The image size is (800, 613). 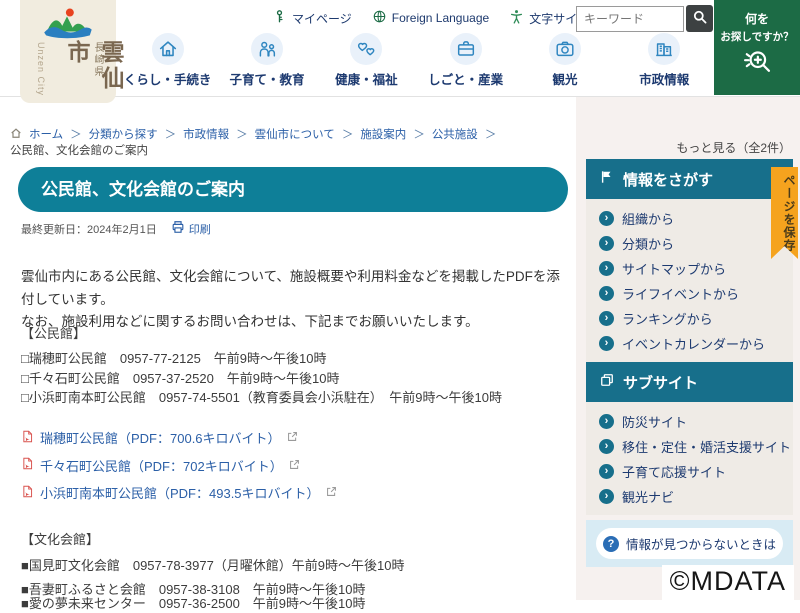 I want to click on pdf-link: 千々石町公民館（PDF：702キロバイト）, so click(x=161, y=465).